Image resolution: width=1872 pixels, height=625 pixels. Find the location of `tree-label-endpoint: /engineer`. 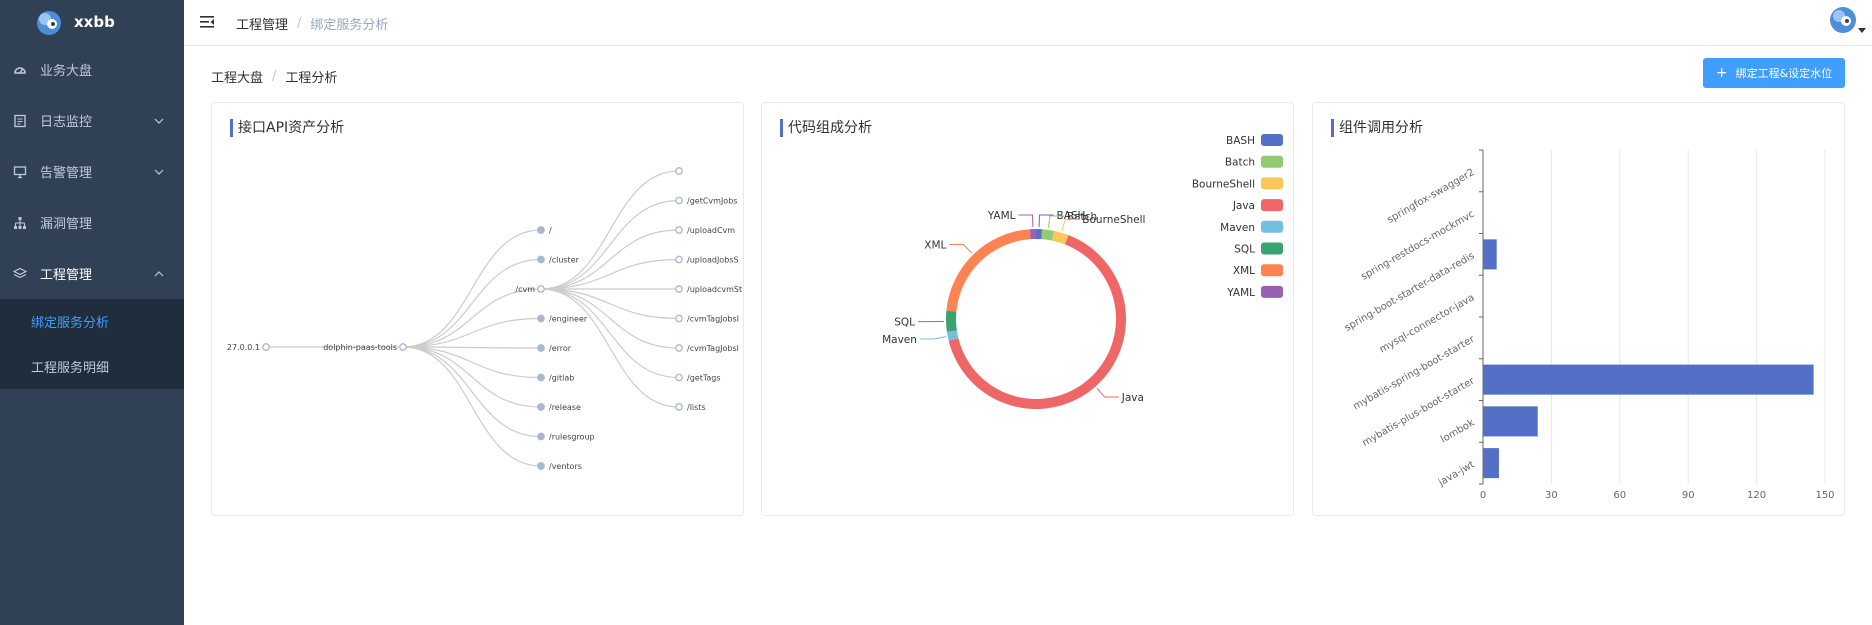

tree-label-endpoint: /engineer is located at coordinates (568, 319).